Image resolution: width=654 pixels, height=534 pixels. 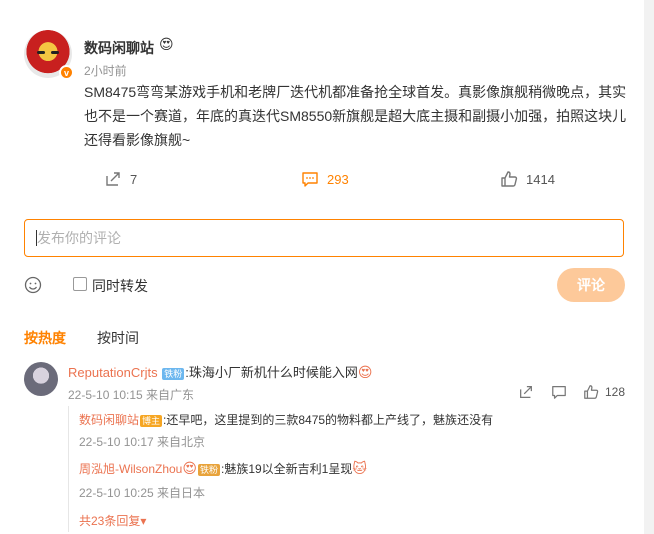 I want to click on repost-checkbox-label: 同时转发, so click(x=120, y=286).